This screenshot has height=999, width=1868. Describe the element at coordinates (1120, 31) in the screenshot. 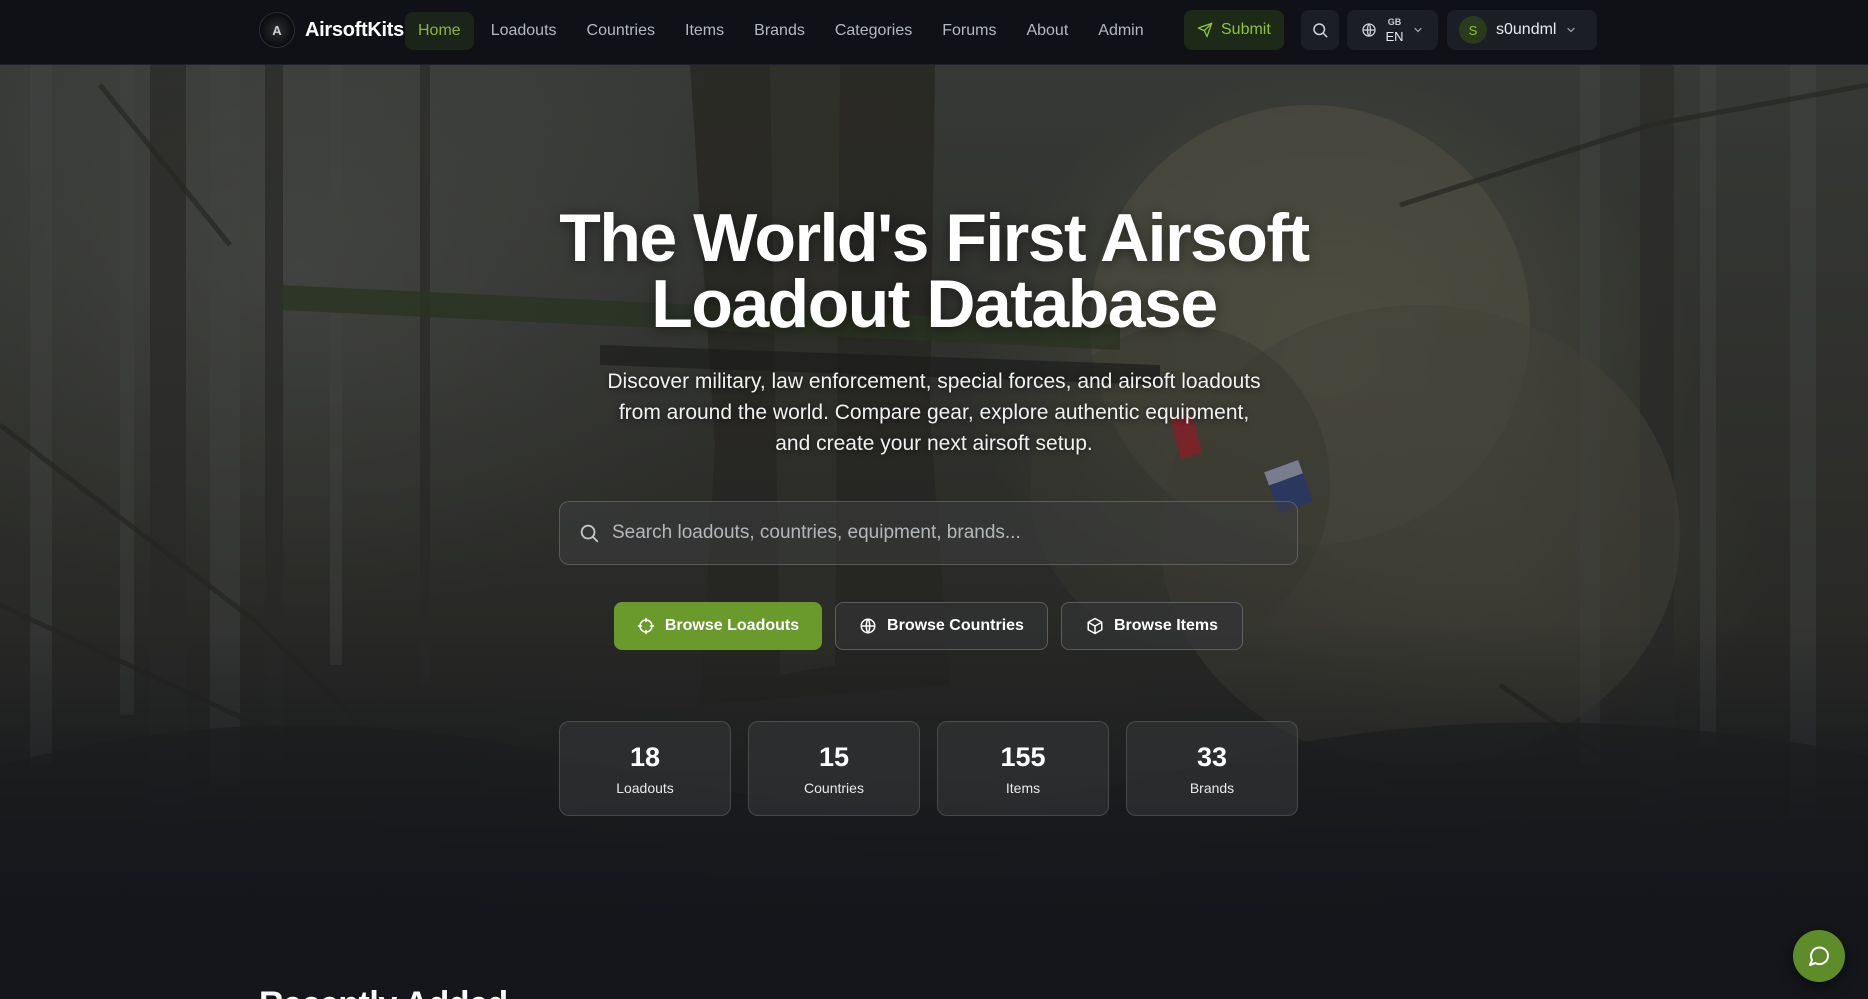

I see `nav-admin: Admin` at that location.